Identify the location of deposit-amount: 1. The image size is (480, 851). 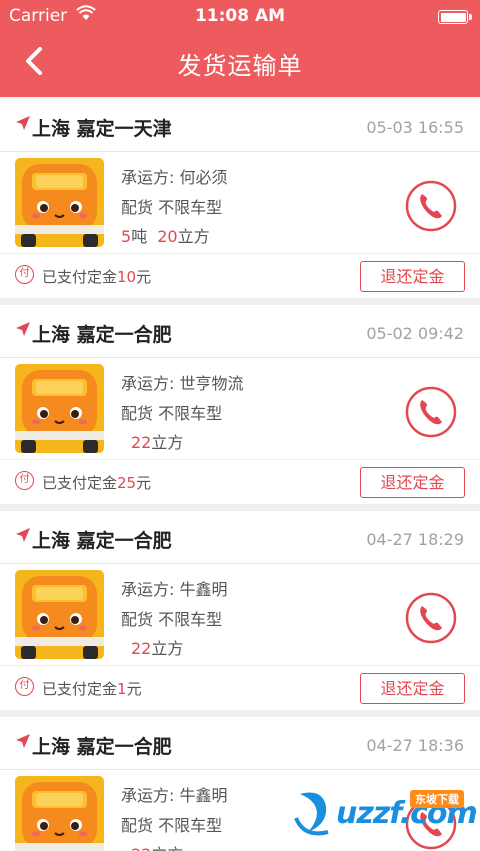
(122, 689).